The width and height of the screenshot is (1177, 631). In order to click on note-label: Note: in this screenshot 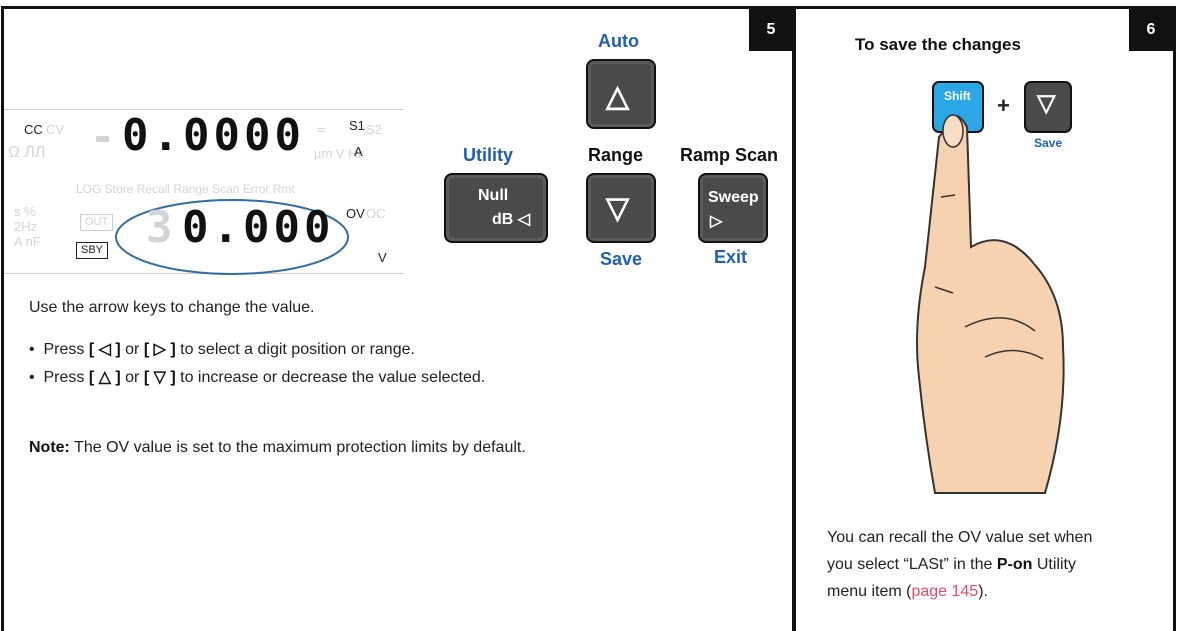, I will do `click(49, 447)`.